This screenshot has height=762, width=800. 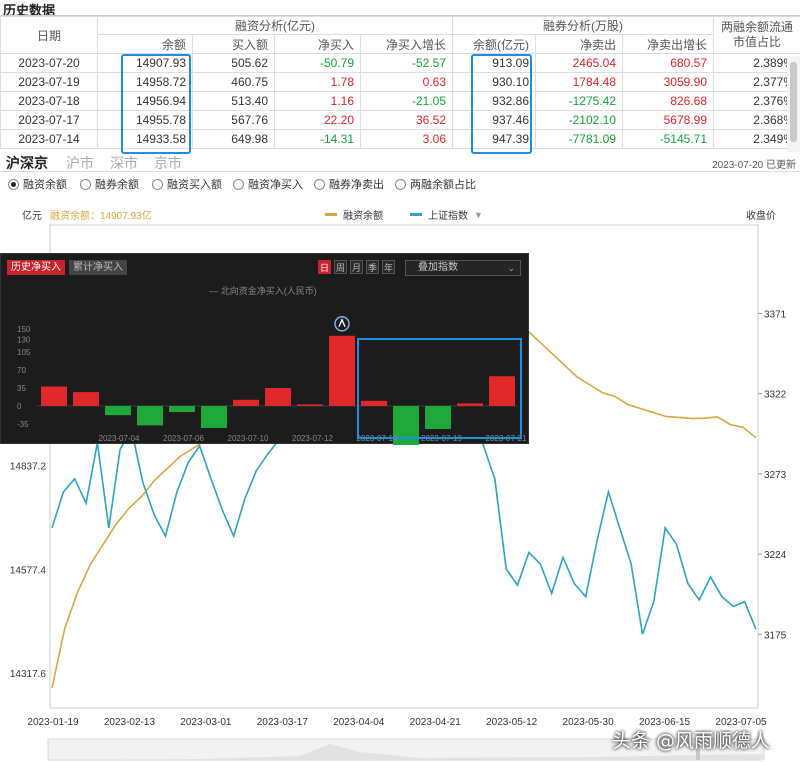 I want to click on radio-fin-balance: 融资余额, so click(x=37, y=184).